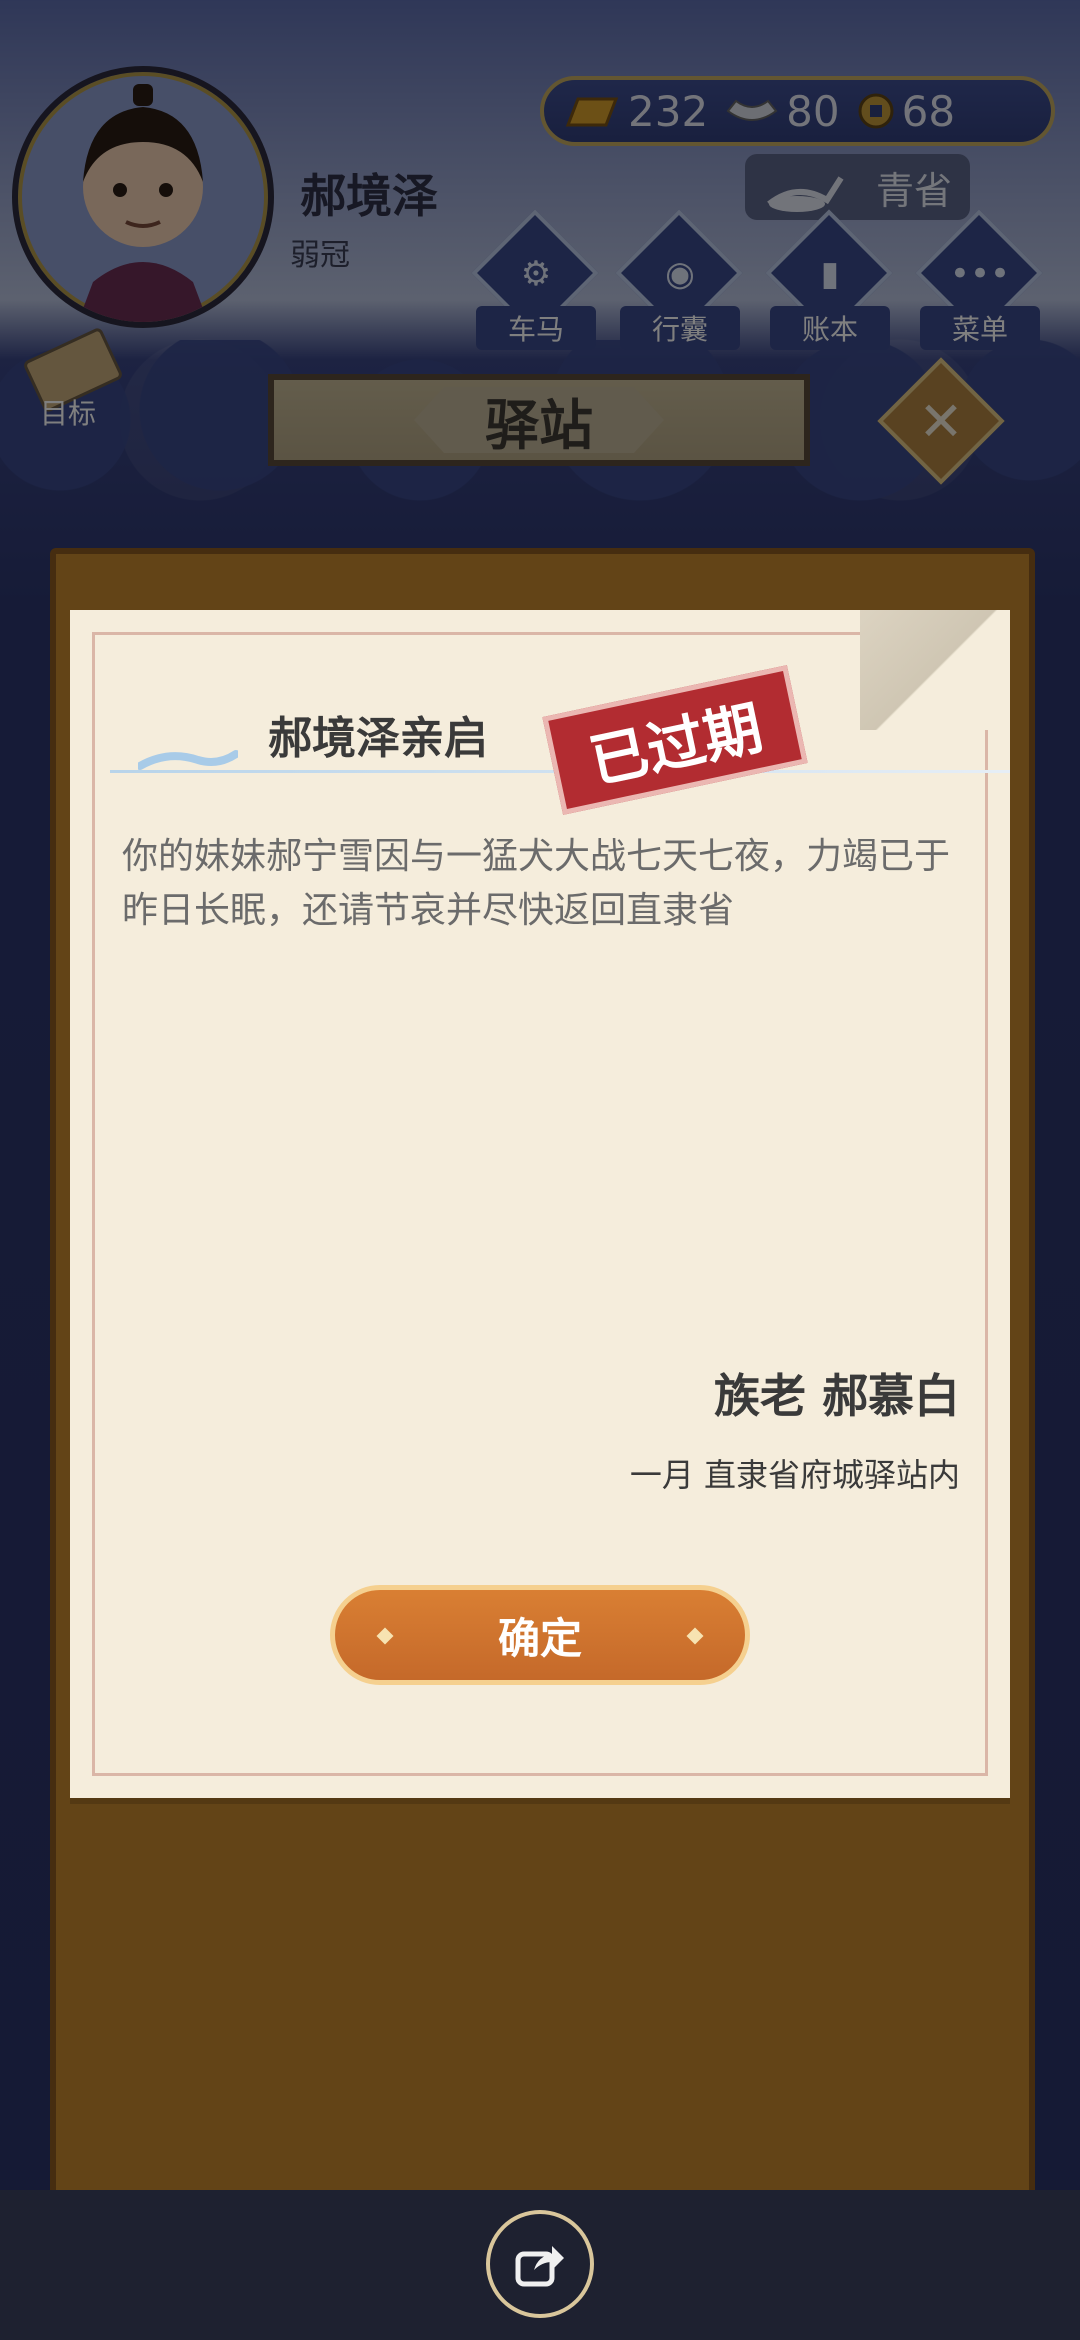 The width and height of the screenshot is (1080, 2340). I want to click on letter-recipient: 郝境泽亲启, so click(378, 738).